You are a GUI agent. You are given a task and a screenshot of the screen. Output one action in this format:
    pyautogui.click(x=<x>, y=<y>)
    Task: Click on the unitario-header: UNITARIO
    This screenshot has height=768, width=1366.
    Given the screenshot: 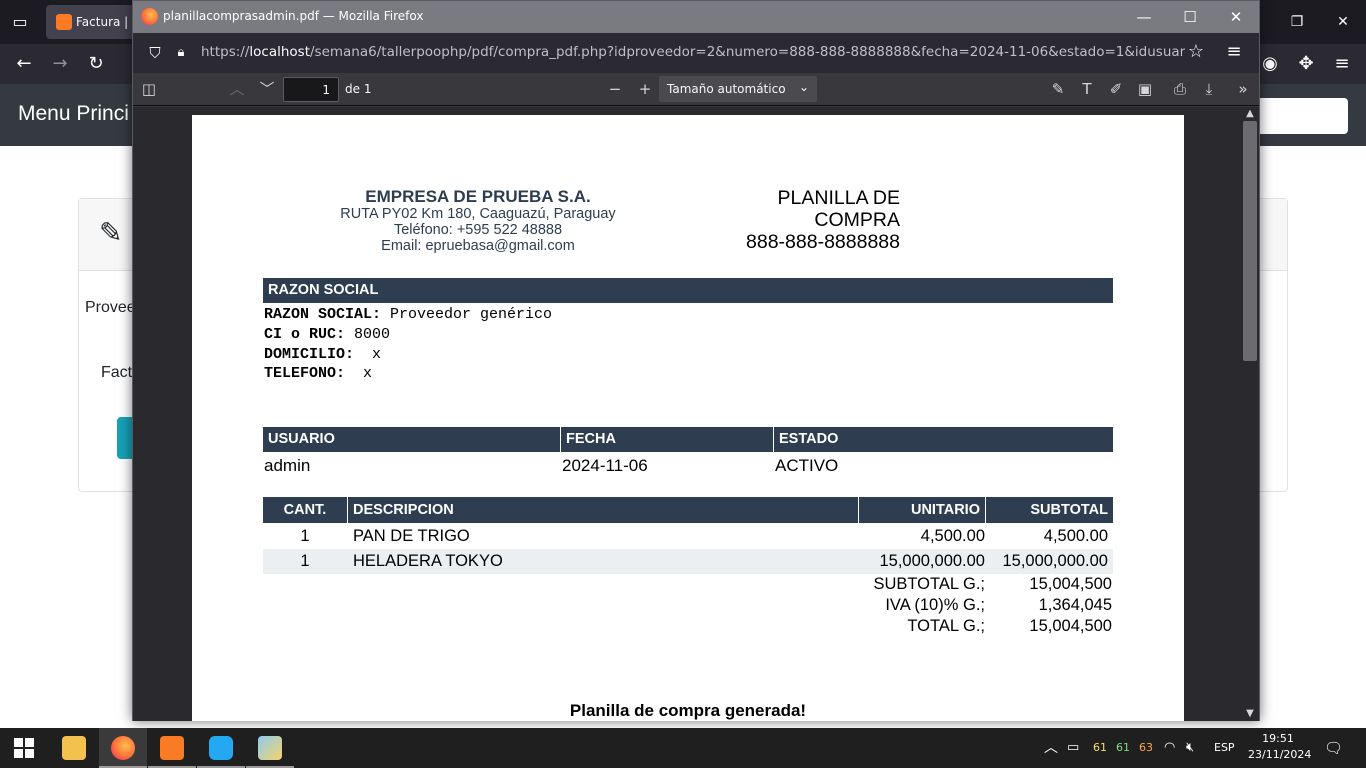 What is the action you would take?
    pyautogui.click(x=922, y=510)
    